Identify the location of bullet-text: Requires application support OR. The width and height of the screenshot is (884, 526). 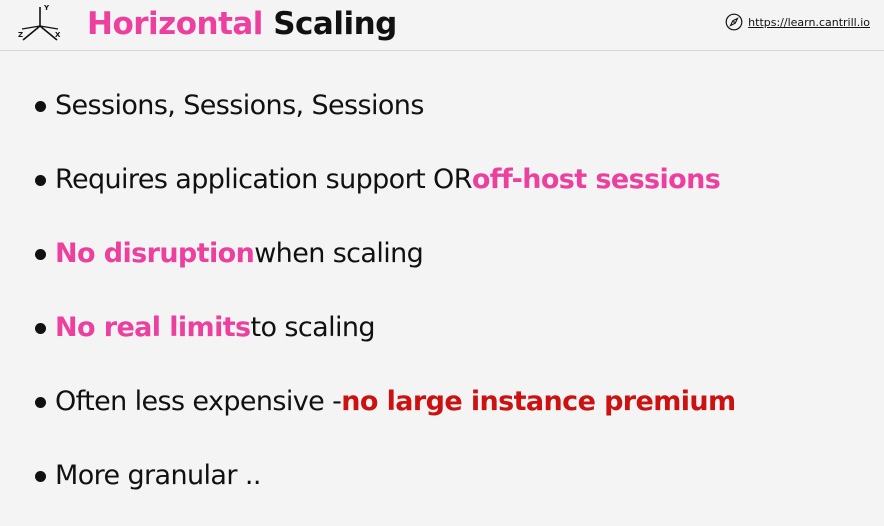
(263, 179).